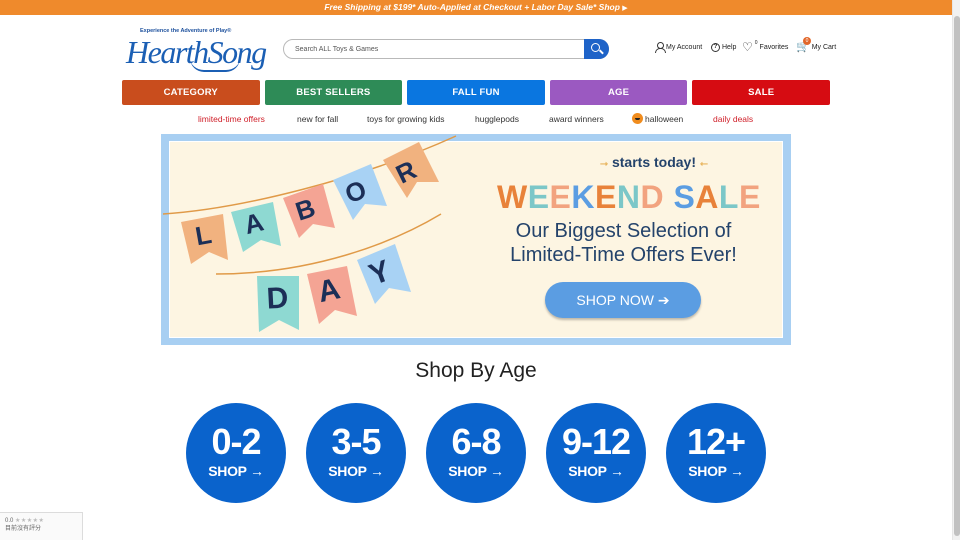 The image size is (960, 540). Describe the element at coordinates (215, 65) in the screenshot. I see `logo-swoosh` at that location.